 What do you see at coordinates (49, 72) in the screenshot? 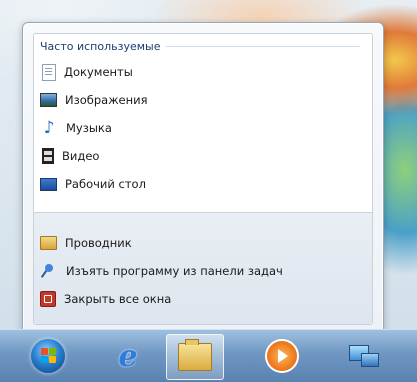
I see `documents-icon` at bounding box center [49, 72].